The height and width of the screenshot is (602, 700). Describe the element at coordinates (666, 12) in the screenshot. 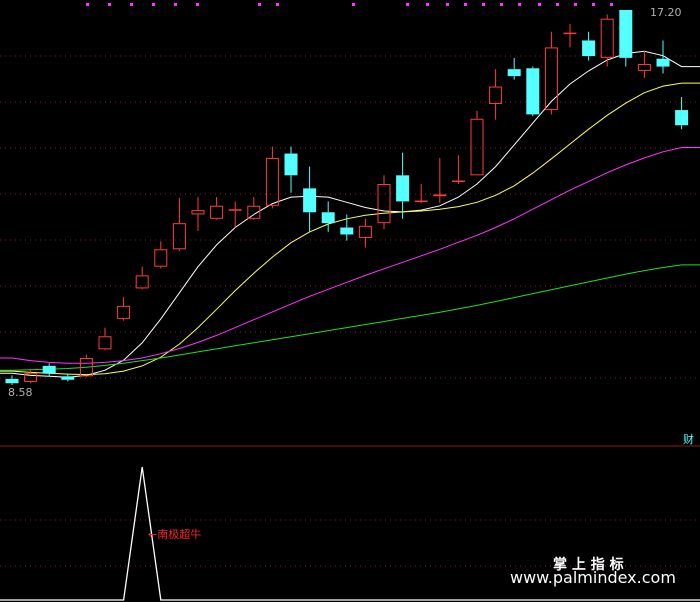

I see `price-high-label: 17.20` at that location.